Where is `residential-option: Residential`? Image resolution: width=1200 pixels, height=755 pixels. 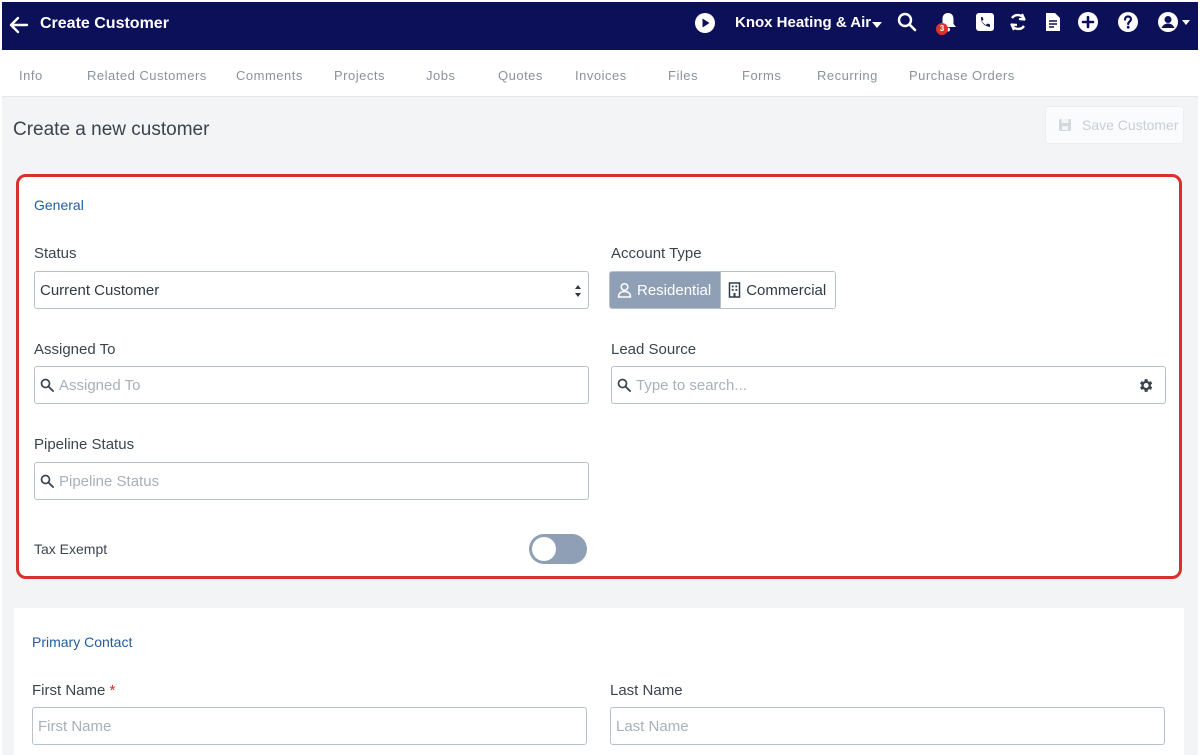
residential-option: Residential is located at coordinates (665, 290).